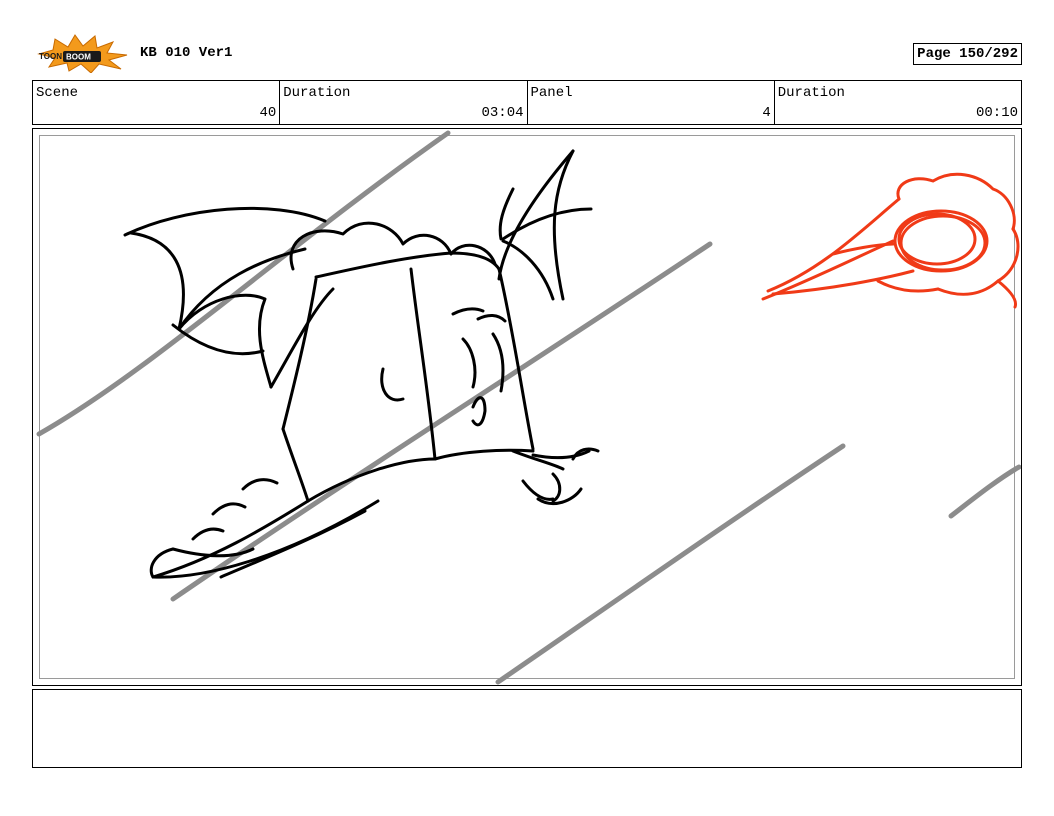 This screenshot has height=816, width=1054. What do you see at coordinates (651, 102) in the screenshot?
I see `panel-cell: Panel 4` at bounding box center [651, 102].